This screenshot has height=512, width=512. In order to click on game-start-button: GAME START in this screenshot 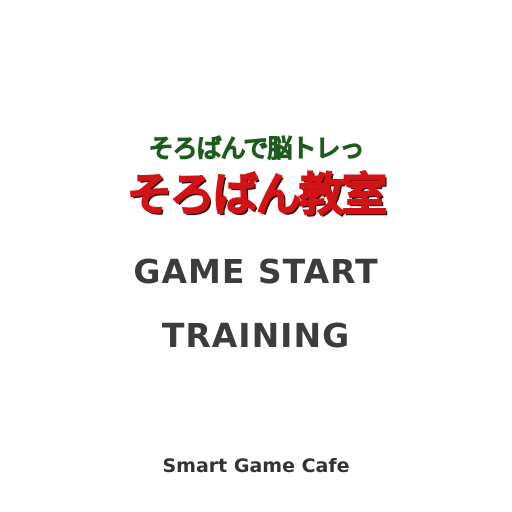, I will do `click(256, 272)`.